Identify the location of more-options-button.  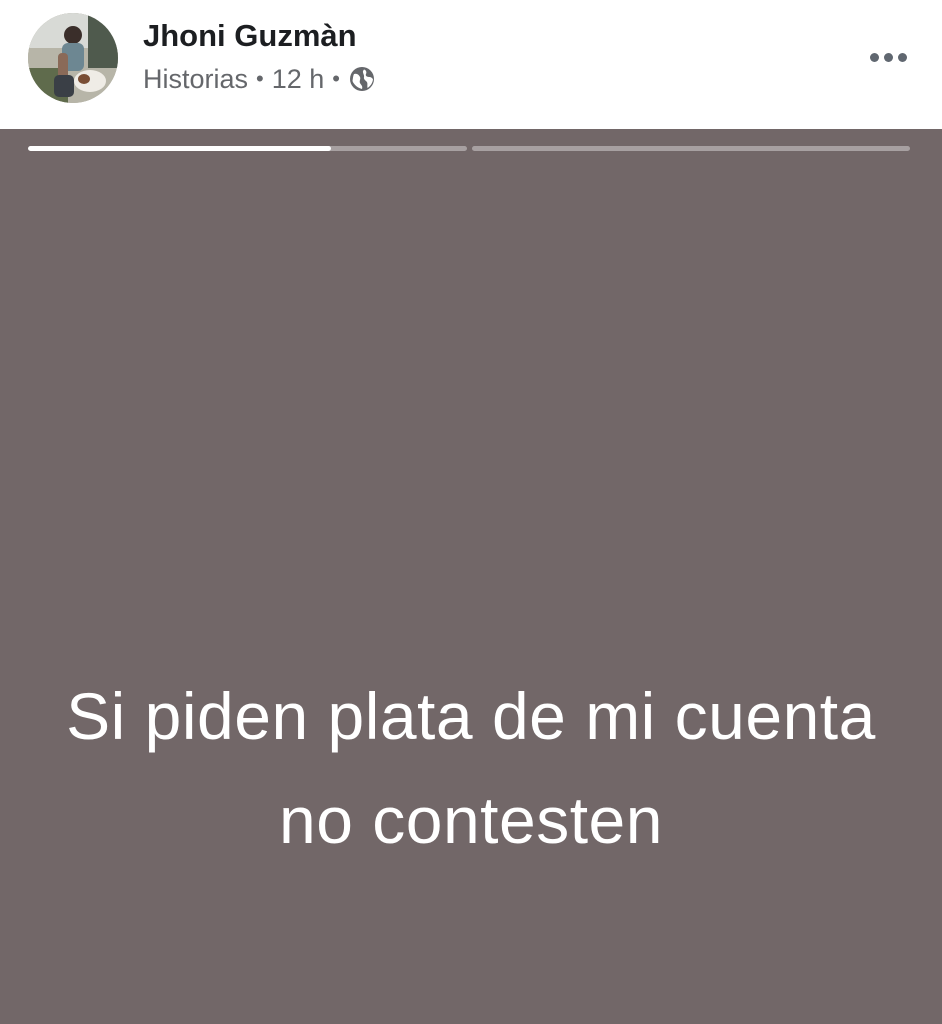
(888, 57).